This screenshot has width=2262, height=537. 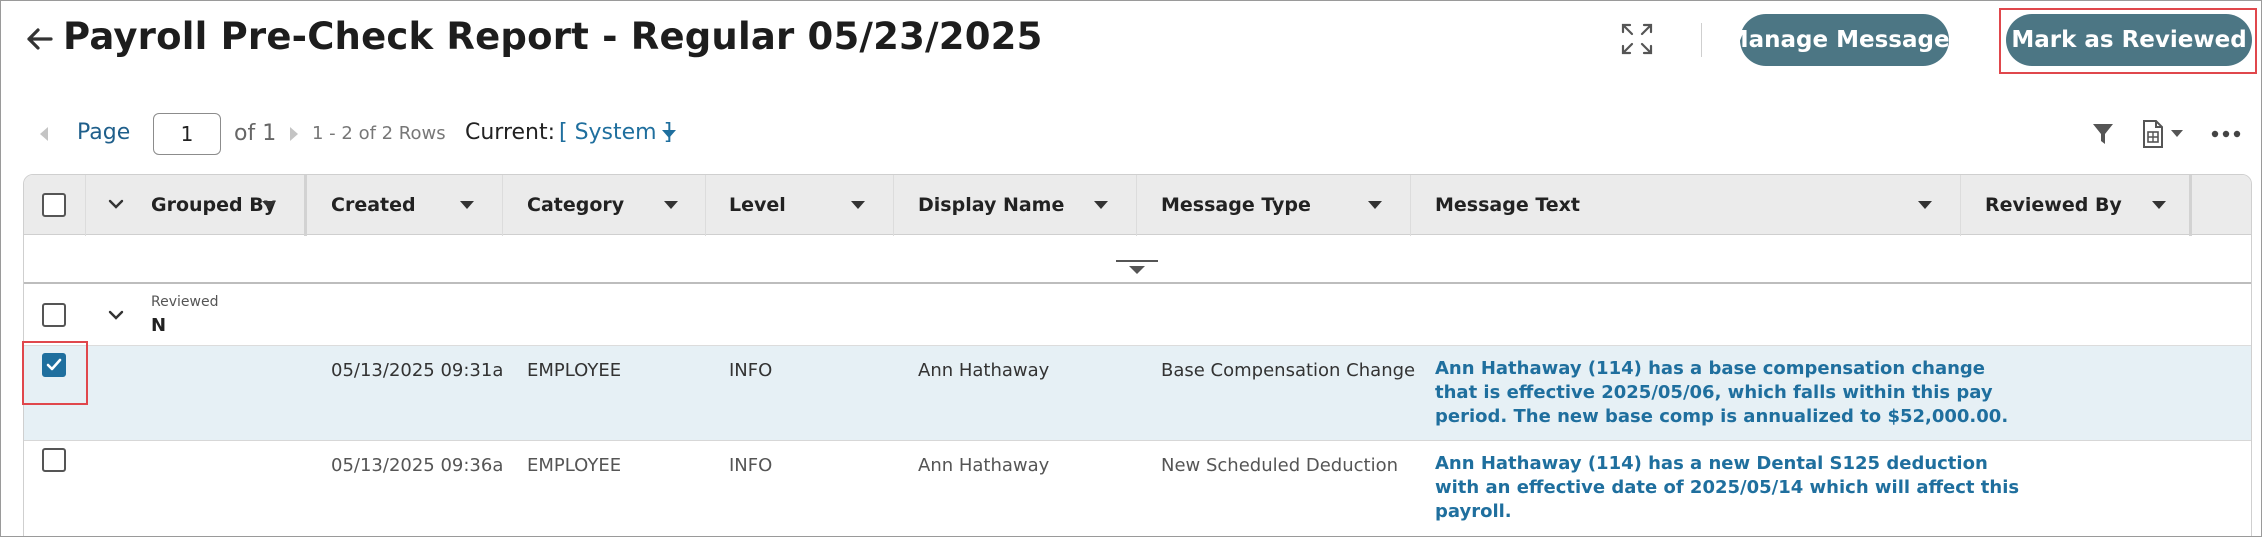 What do you see at coordinates (373, 205) in the screenshot?
I see `column-header-created: Created` at bounding box center [373, 205].